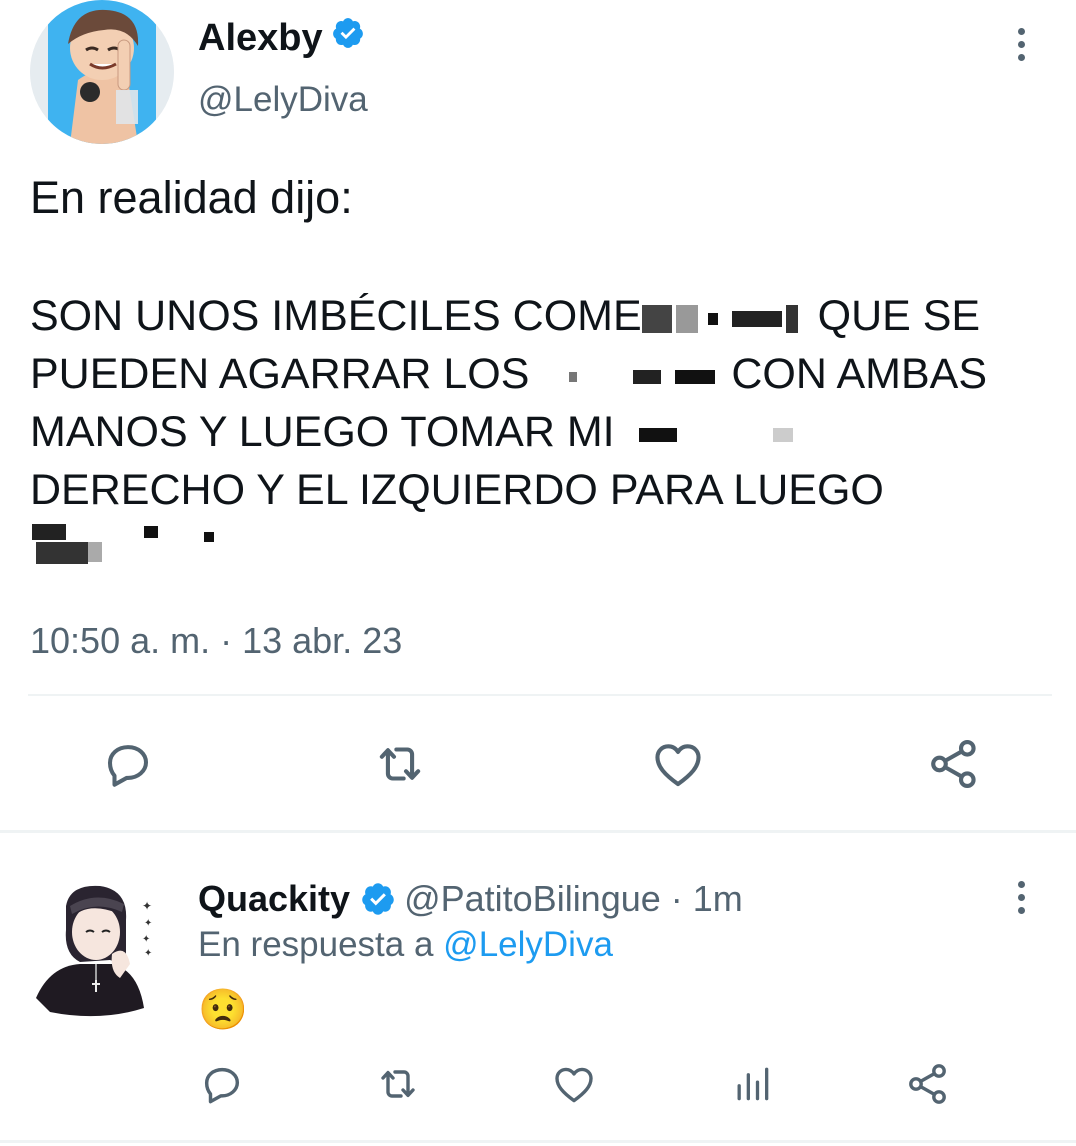 The height and width of the screenshot is (1146, 1076). I want to click on reply-text: 😟, so click(223, 1010).